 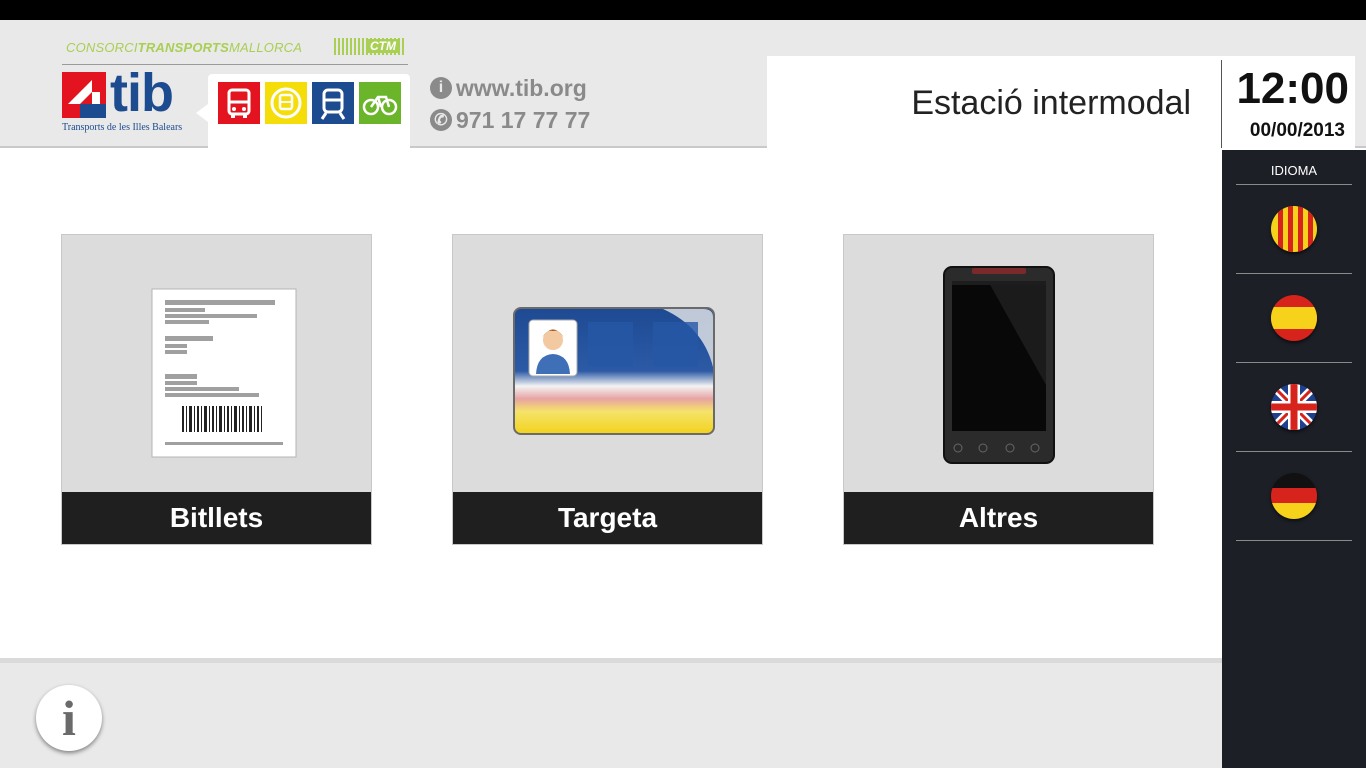 I want to click on footer: i, so click(x=611, y=713).